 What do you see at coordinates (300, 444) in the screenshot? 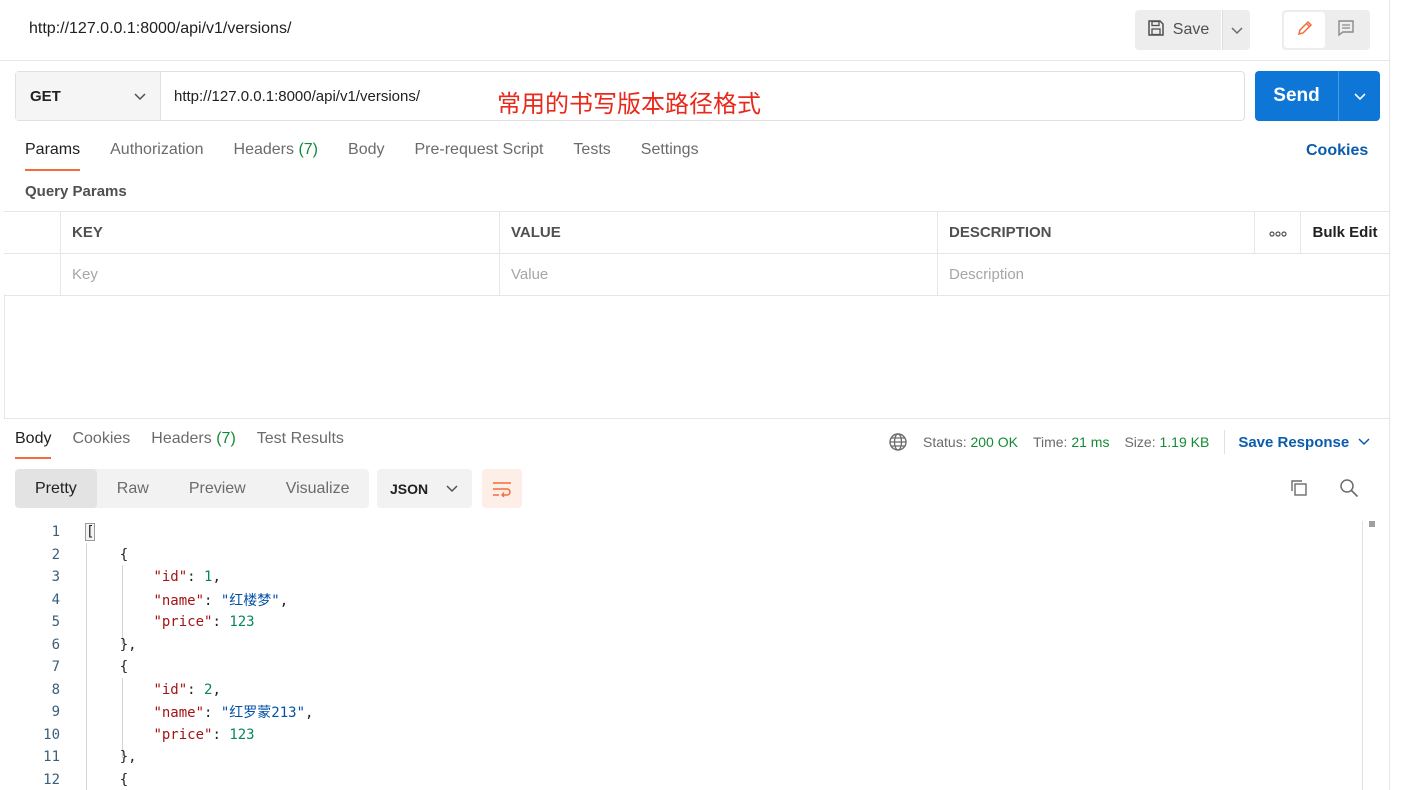
I see `tab-test-results: Test Results` at bounding box center [300, 444].